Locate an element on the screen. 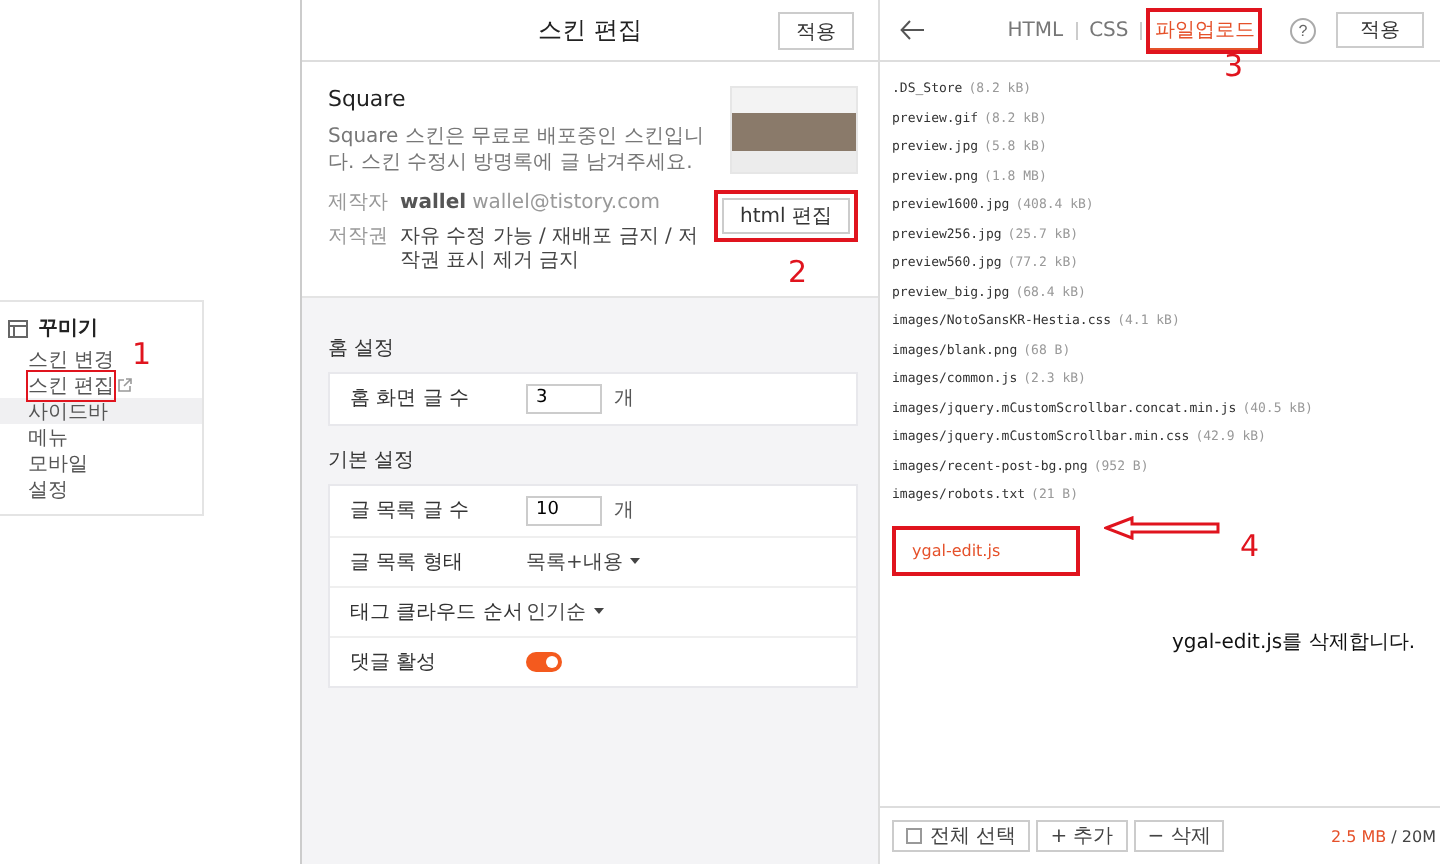  setting-label: 글 목록 글 수 is located at coordinates (411, 511).